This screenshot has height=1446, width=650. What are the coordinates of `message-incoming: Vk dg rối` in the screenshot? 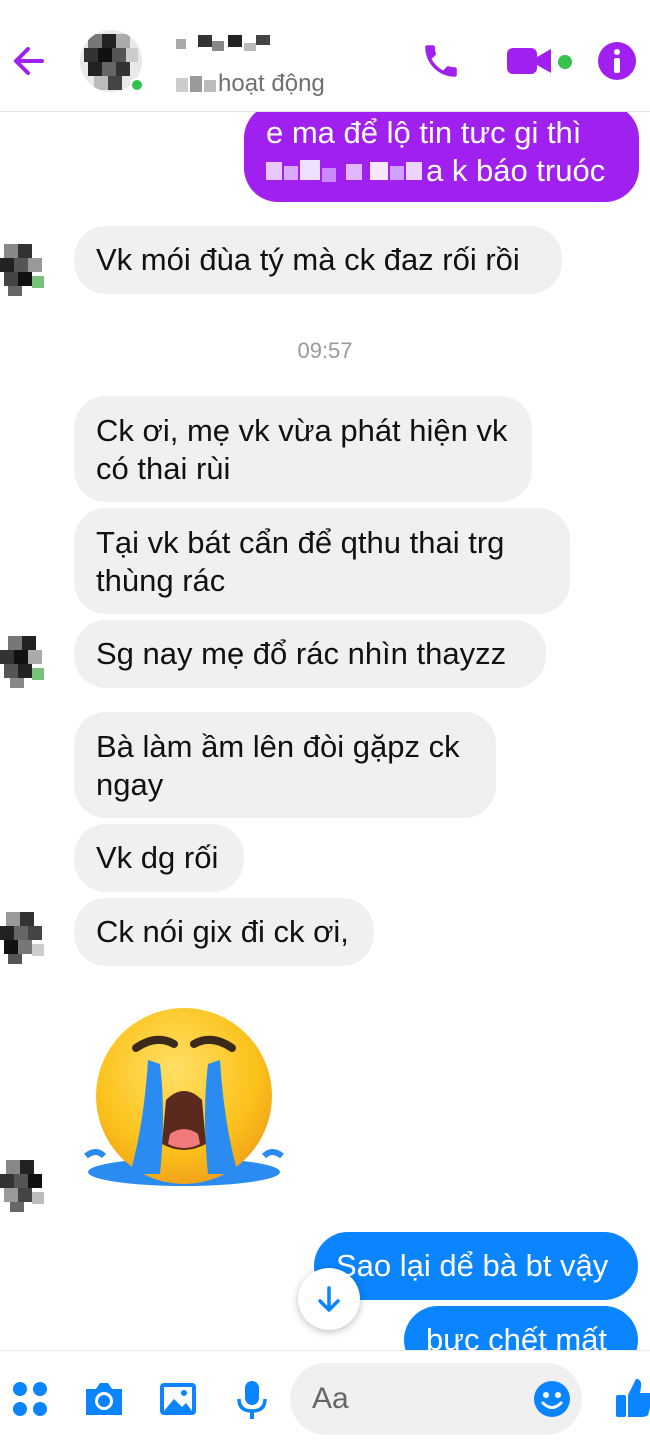 It's located at (159, 858).